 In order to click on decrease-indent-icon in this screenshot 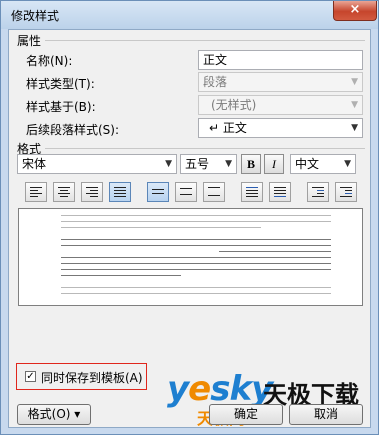, I will do `click(318, 193)`.